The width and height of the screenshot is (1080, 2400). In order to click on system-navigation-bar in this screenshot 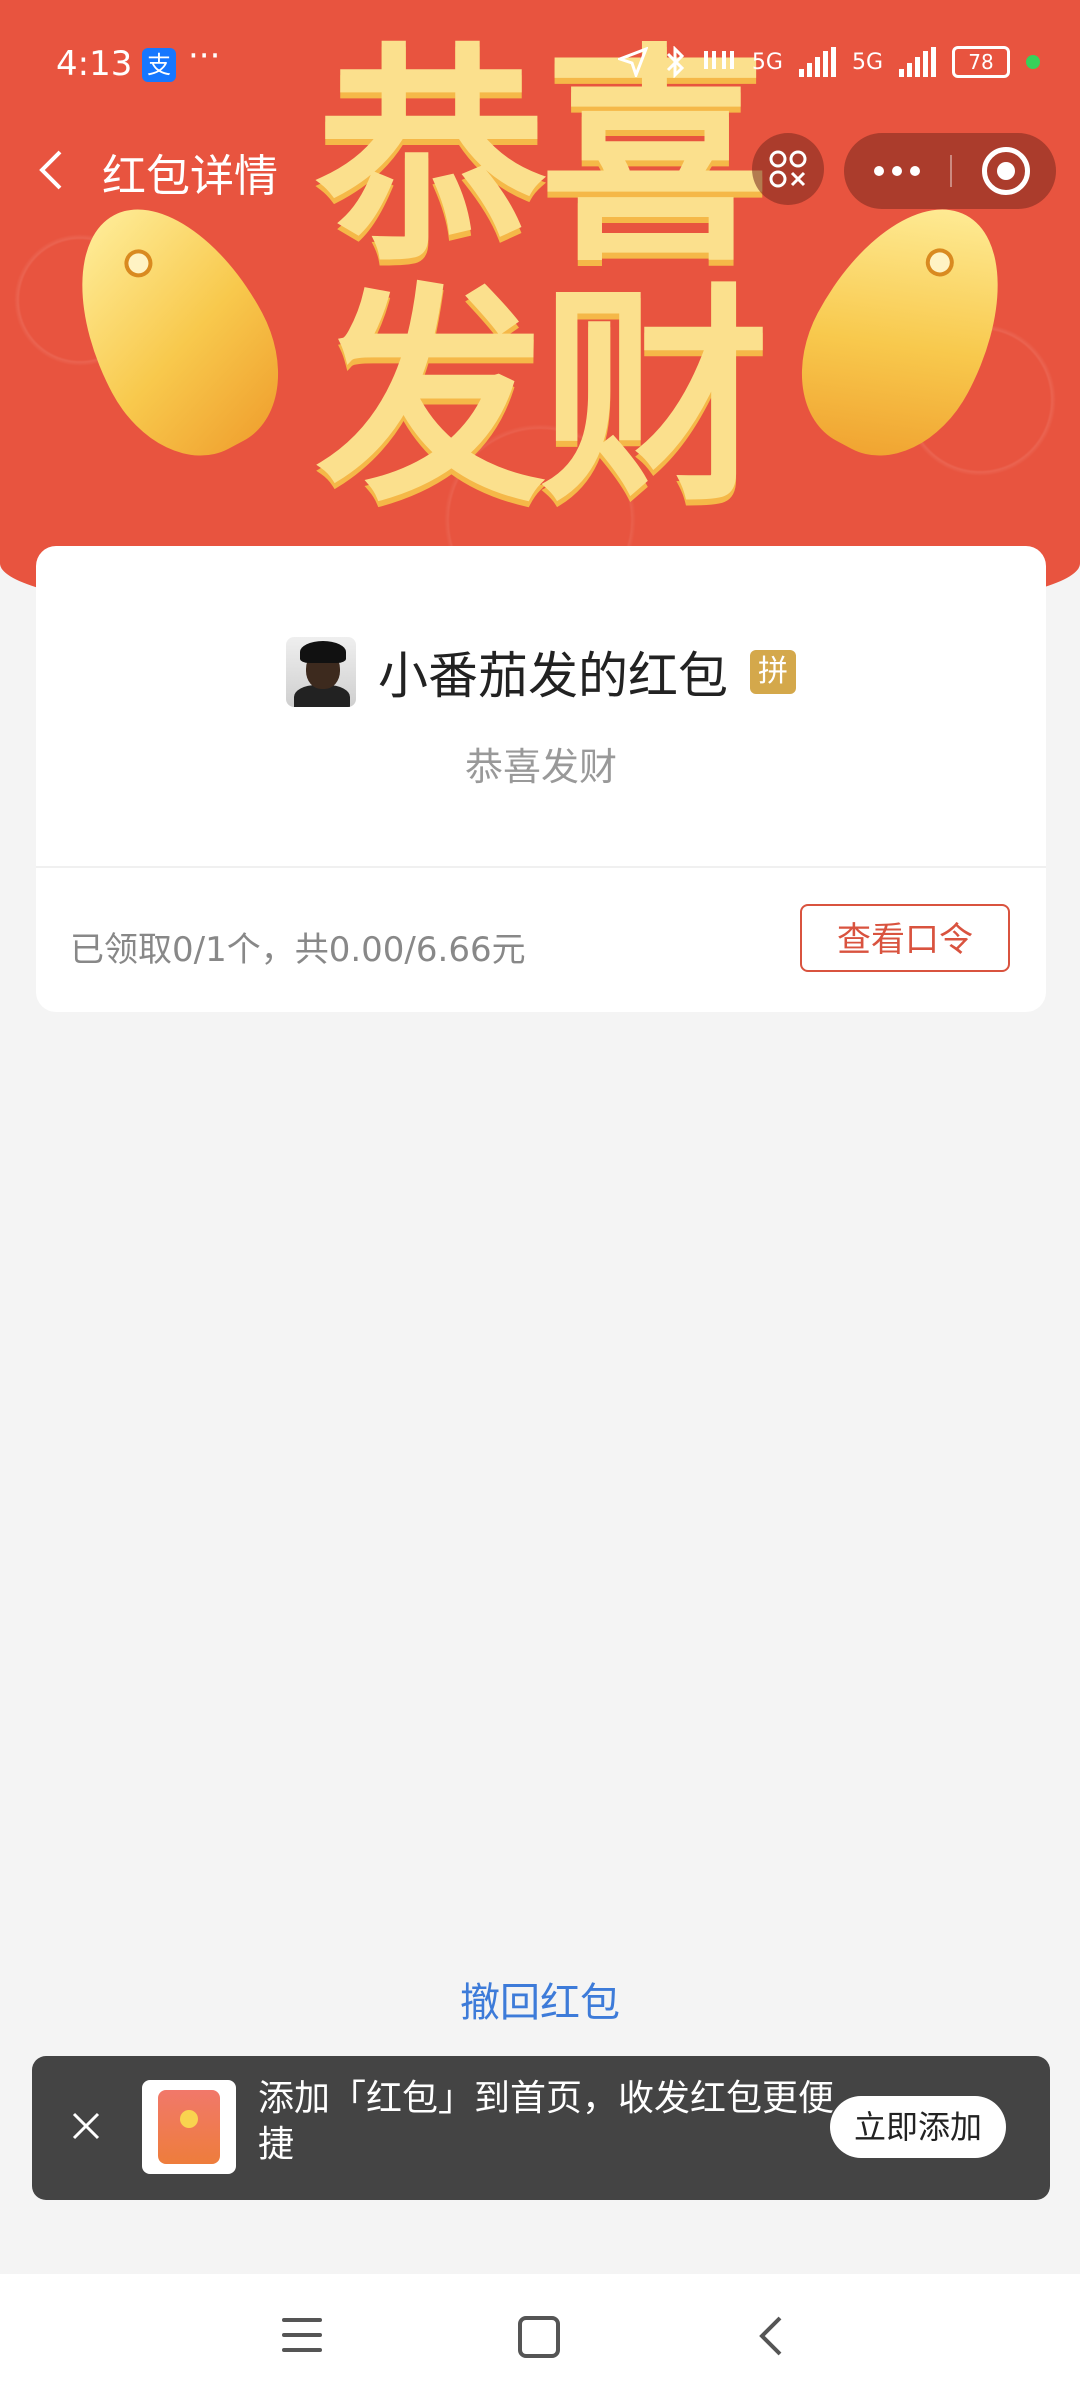, I will do `click(540, 2337)`.